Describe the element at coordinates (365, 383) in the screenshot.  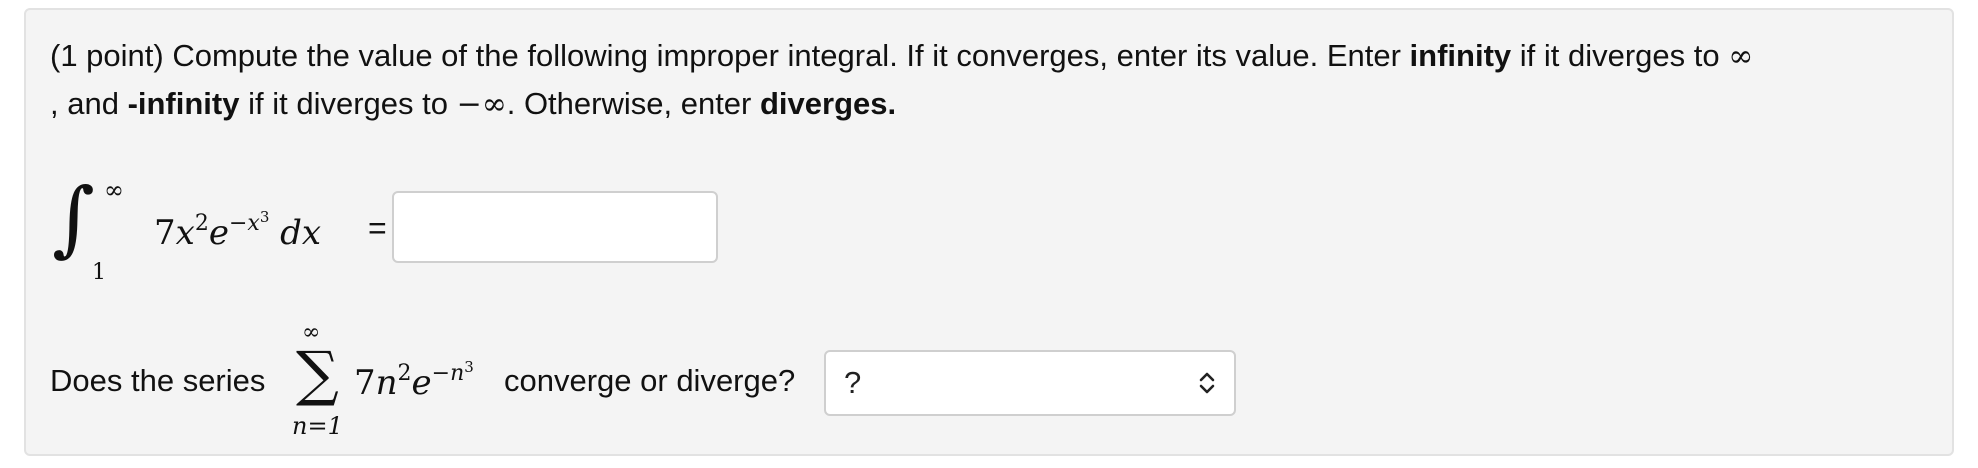
I see `summand-coef: 7` at that location.